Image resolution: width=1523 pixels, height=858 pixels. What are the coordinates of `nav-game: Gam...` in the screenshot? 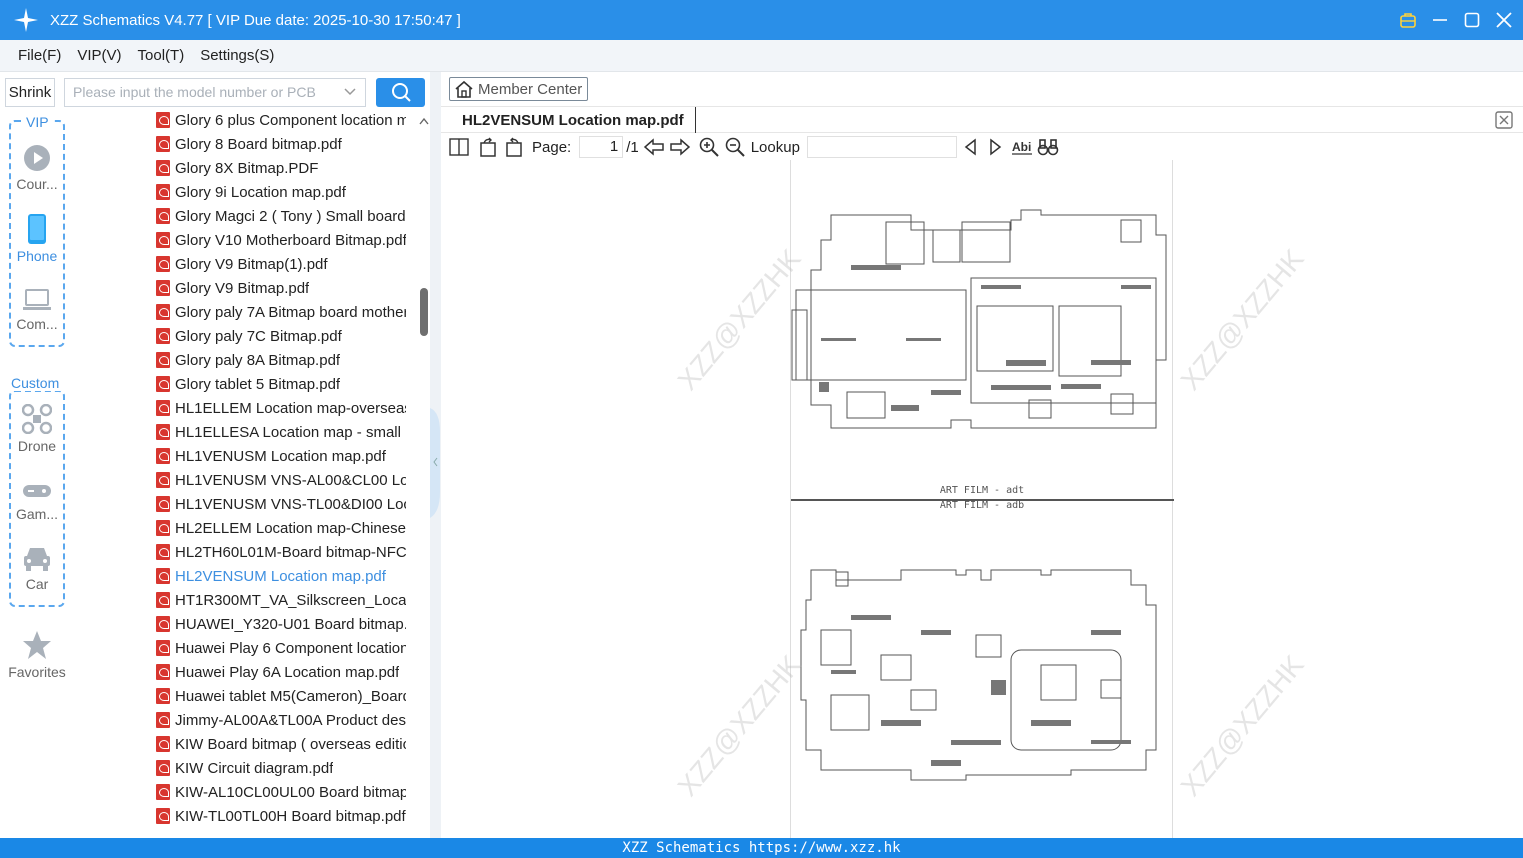 It's located at (37, 501).